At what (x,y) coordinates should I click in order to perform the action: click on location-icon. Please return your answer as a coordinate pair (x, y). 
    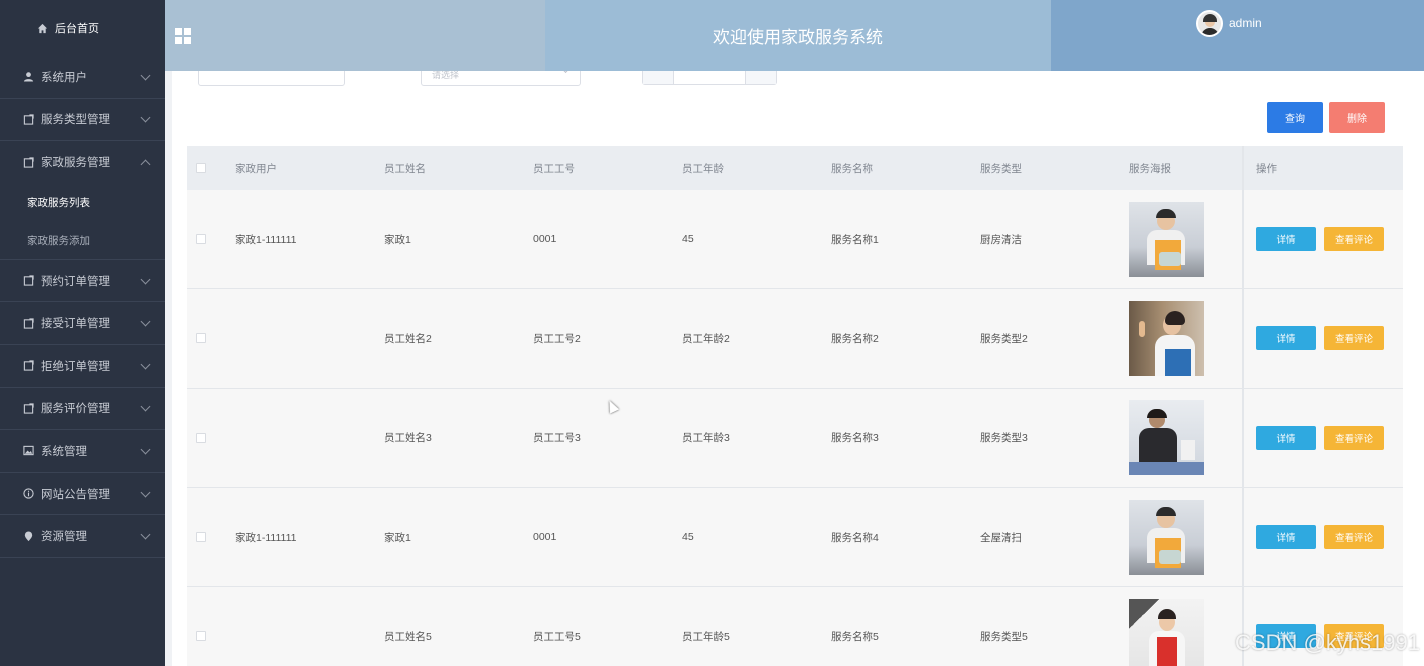
    Looking at the image, I should click on (28, 536).